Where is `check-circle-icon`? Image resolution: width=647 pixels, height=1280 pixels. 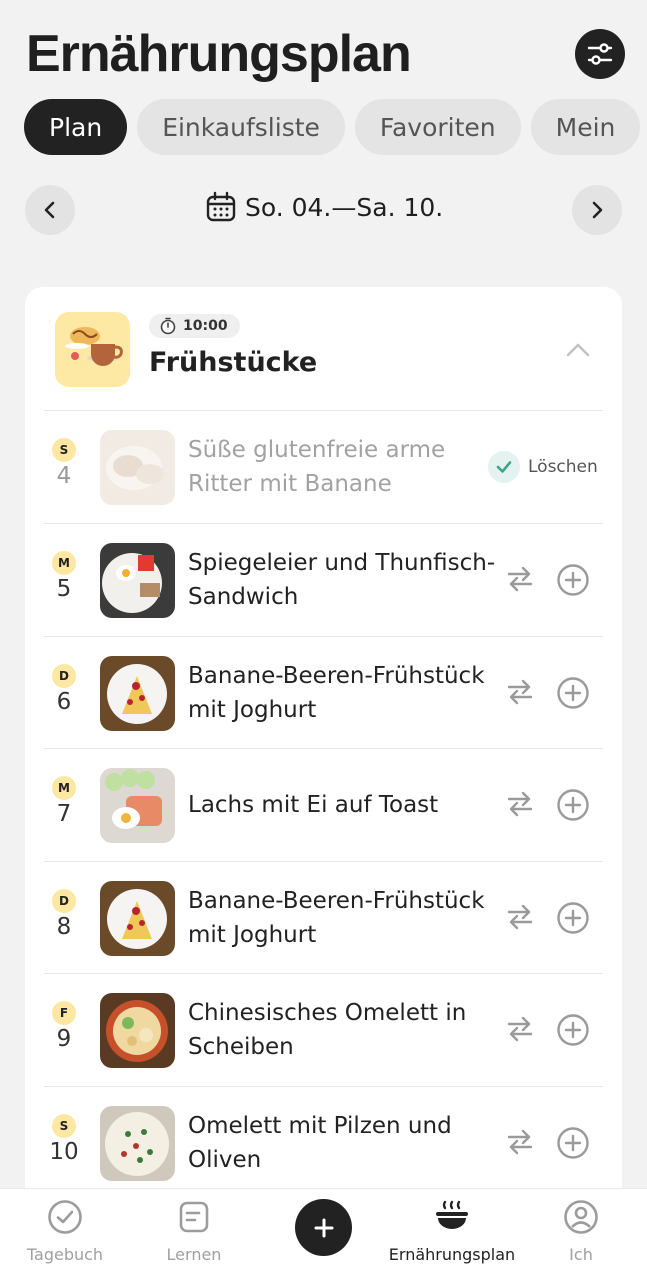
check-circle-icon is located at coordinates (65, 1217).